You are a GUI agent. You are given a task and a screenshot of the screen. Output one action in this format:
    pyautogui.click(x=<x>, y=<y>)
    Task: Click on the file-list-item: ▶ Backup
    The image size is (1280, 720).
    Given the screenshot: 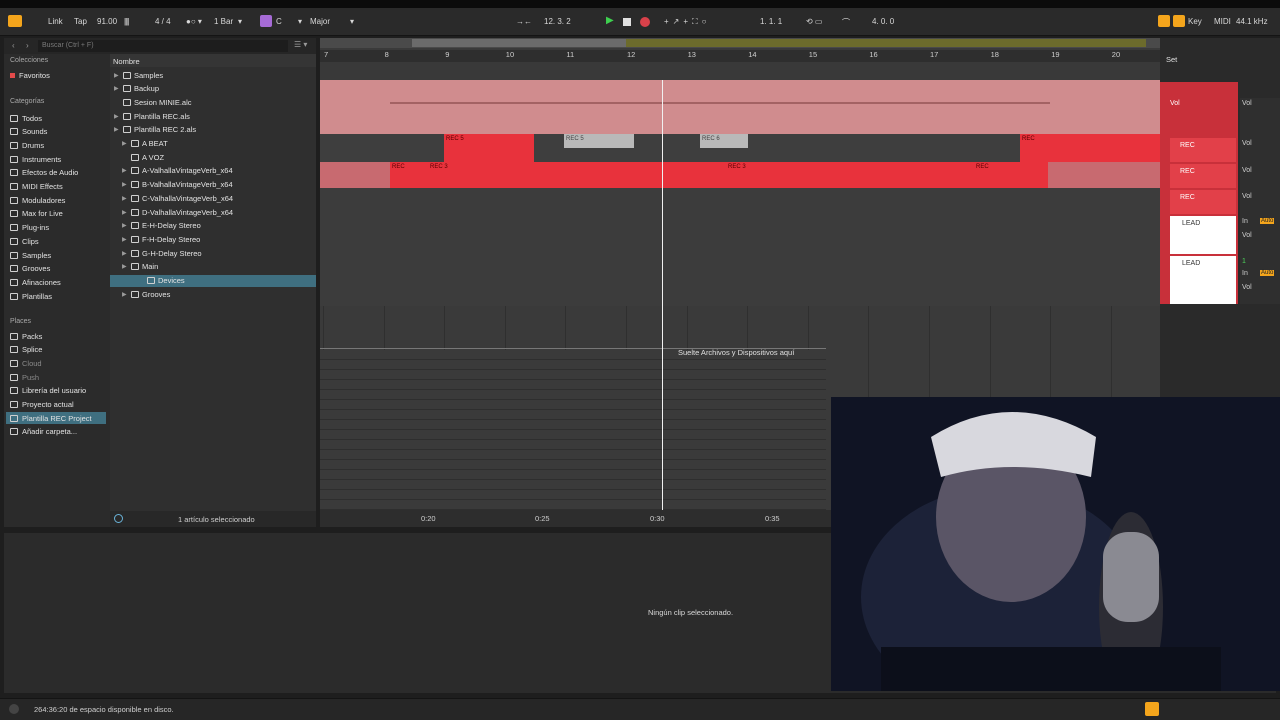 What is the action you would take?
    pyautogui.click(x=136, y=89)
    